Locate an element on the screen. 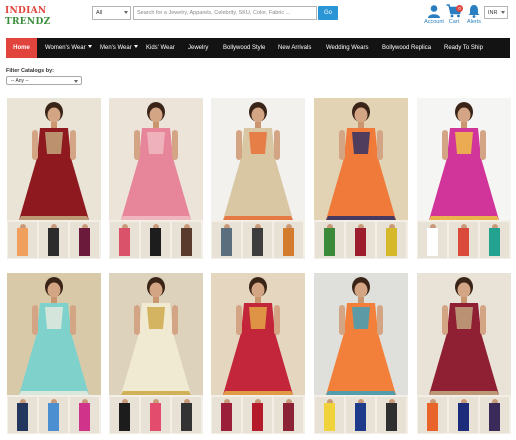 The width and height of the screenshot is (516, 440). filter-catalog-select: -- Any -- is located at coordinates (44, 80).